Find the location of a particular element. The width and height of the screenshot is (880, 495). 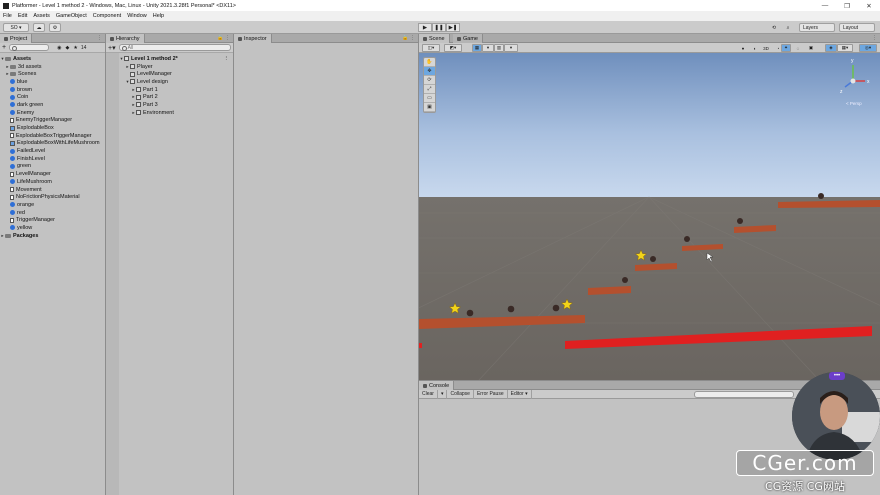

project-list-item: FinishLevel is located at coordinates (52, 159).